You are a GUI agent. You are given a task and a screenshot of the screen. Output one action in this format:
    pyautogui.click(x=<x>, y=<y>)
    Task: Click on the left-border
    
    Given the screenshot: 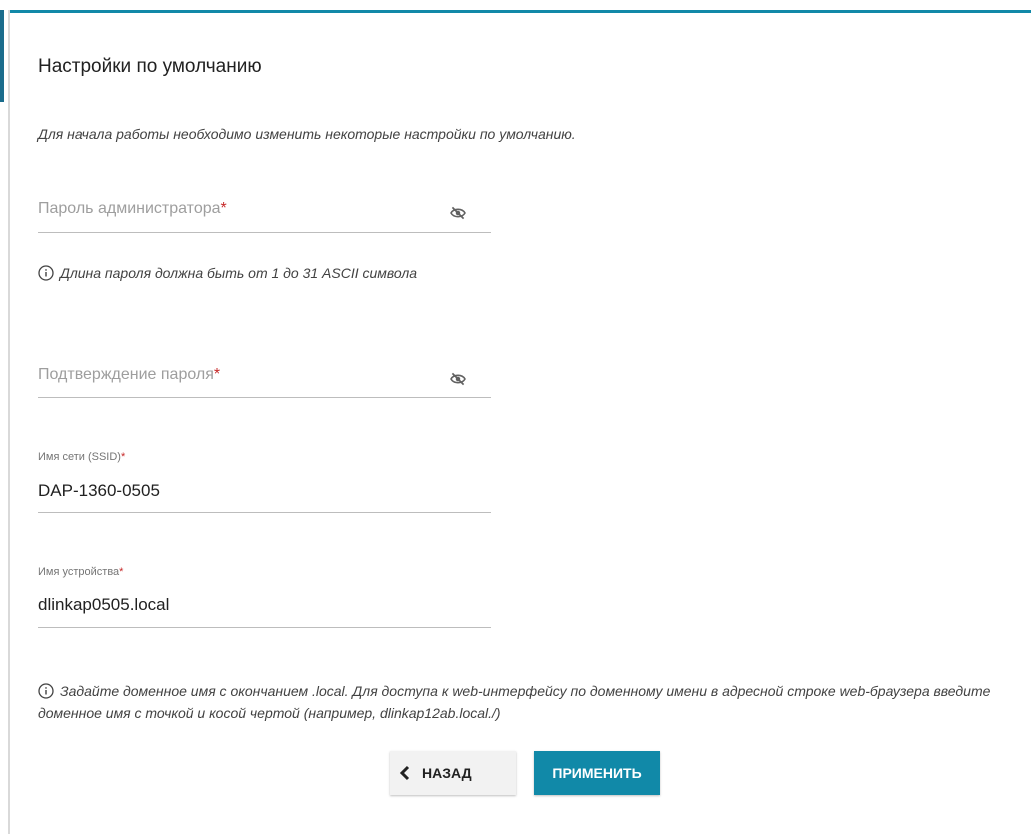 What is the action you would take?
    pyautogui.click(x=9, y=422)
    